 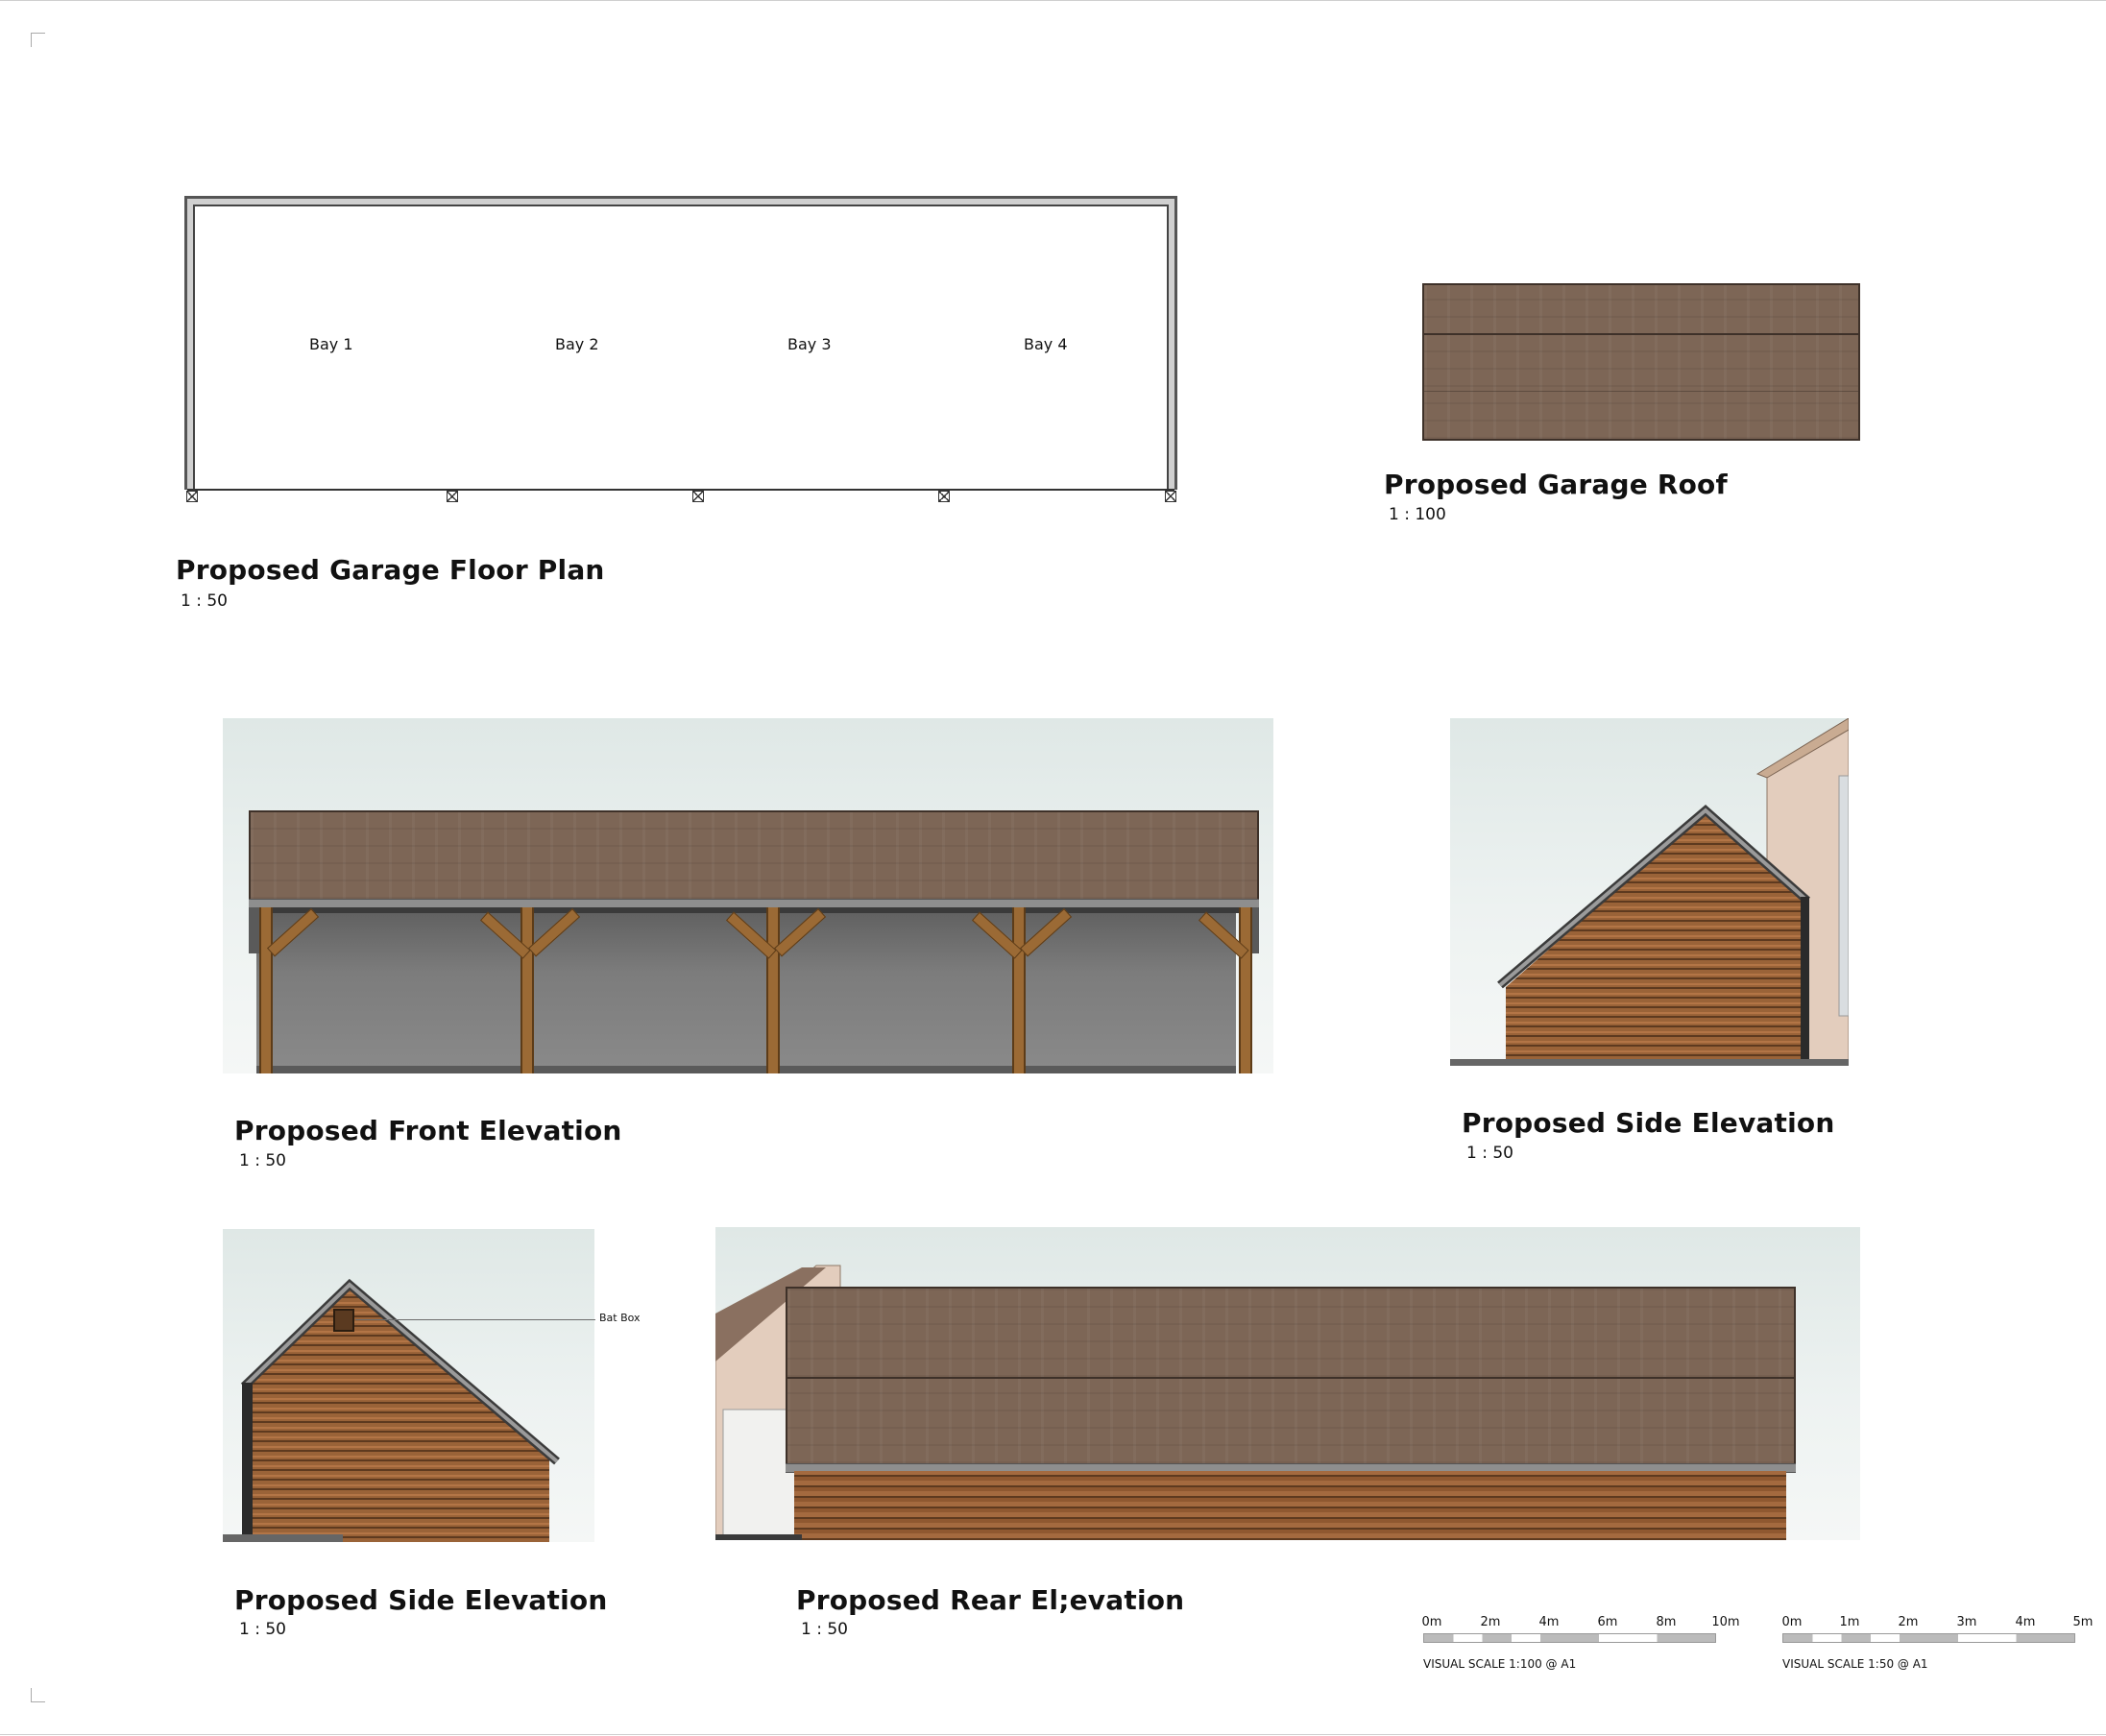 I want to click on bat-box-leader, so click(x=475, y=1319).